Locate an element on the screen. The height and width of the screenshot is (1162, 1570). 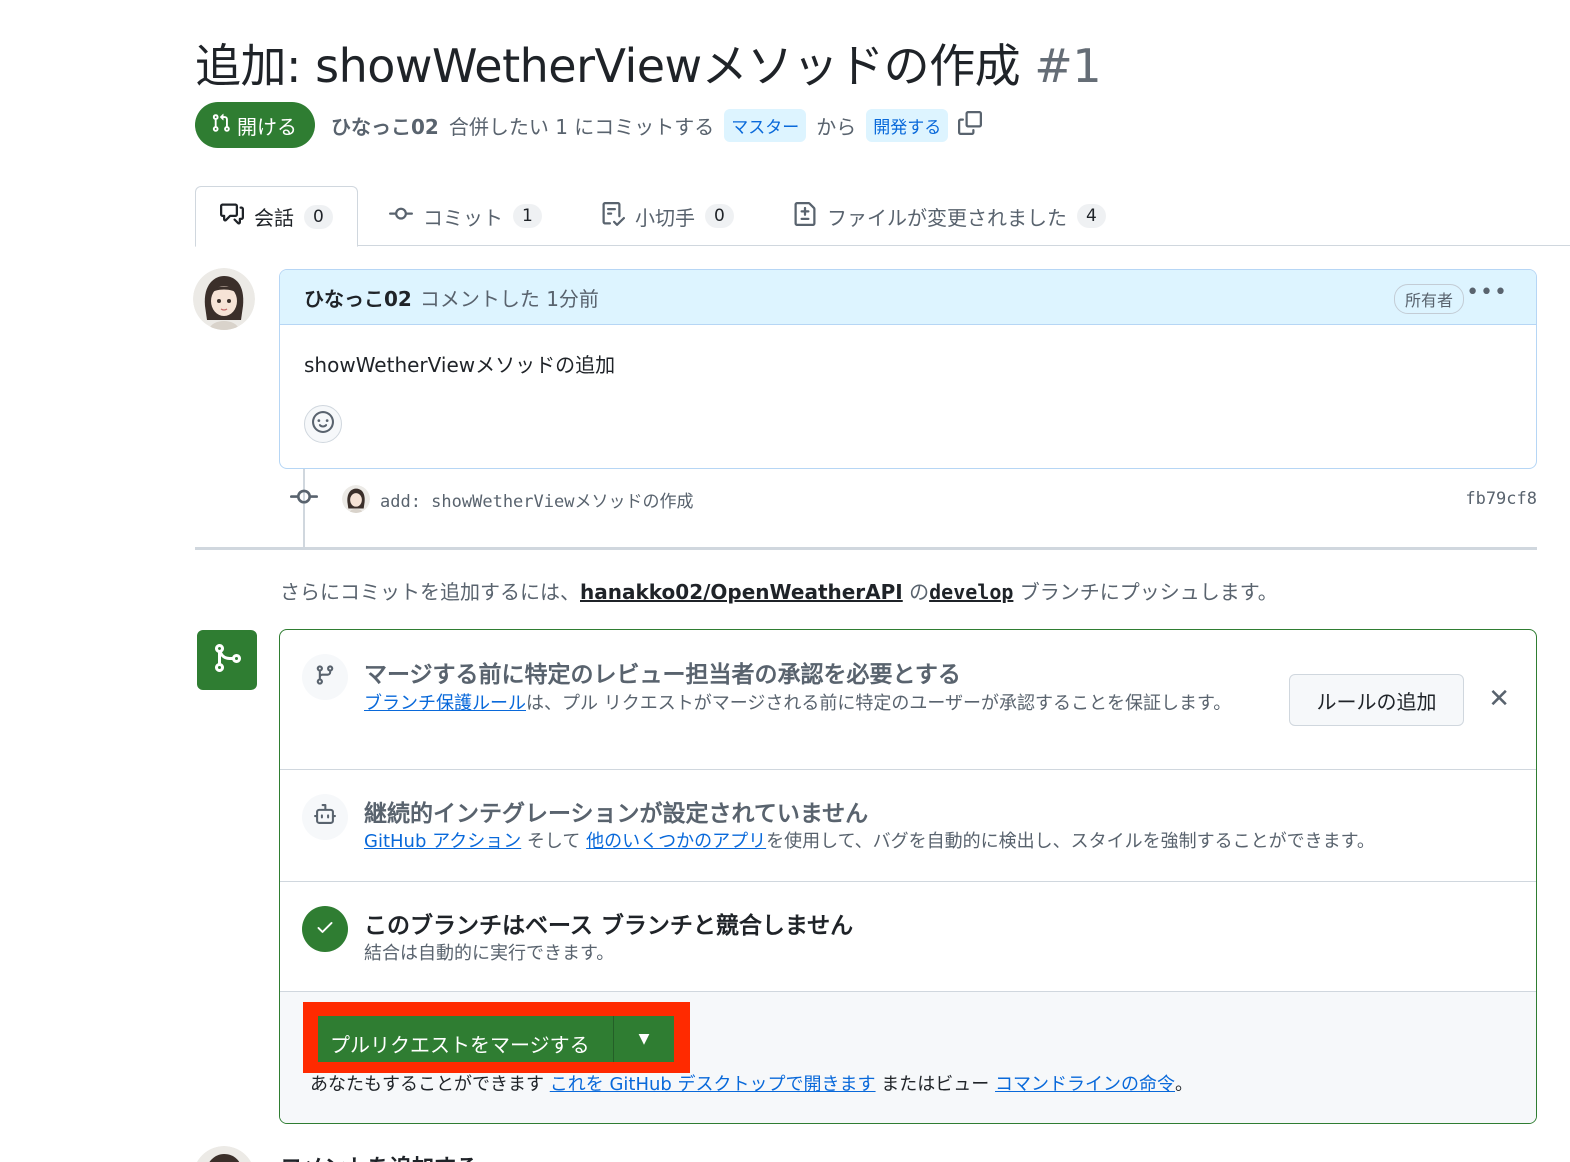
git-branch-icon is located at coordinates (325, 677).